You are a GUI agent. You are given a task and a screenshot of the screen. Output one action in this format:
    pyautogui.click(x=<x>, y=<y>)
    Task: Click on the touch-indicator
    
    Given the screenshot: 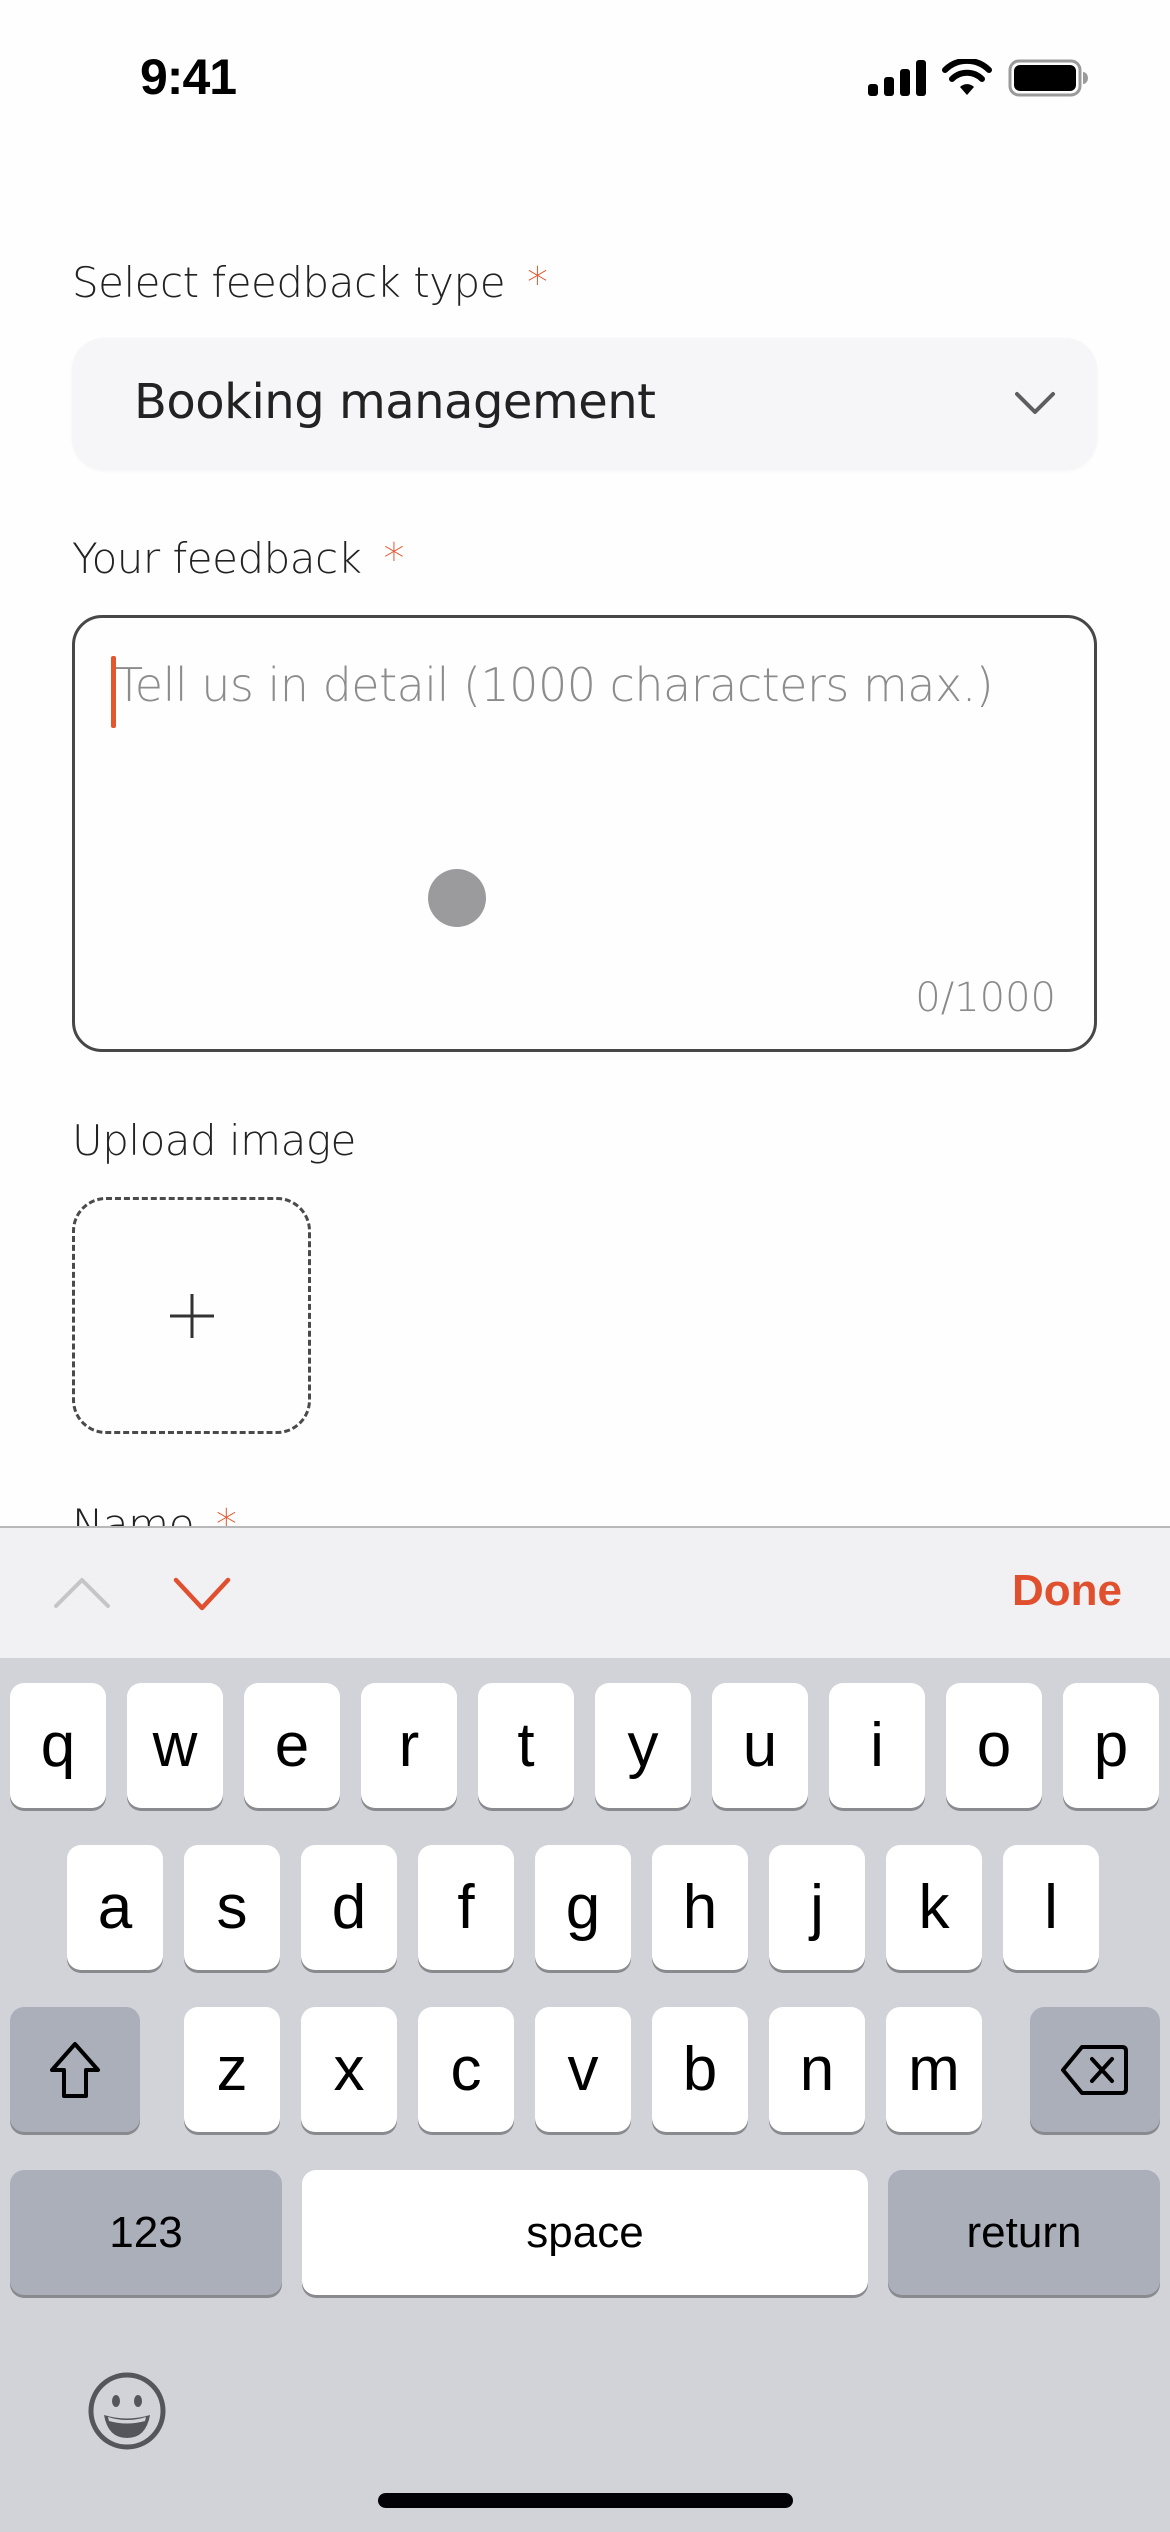 What is the action you would take?
    pyautogui.click(x=457, y=898)
    